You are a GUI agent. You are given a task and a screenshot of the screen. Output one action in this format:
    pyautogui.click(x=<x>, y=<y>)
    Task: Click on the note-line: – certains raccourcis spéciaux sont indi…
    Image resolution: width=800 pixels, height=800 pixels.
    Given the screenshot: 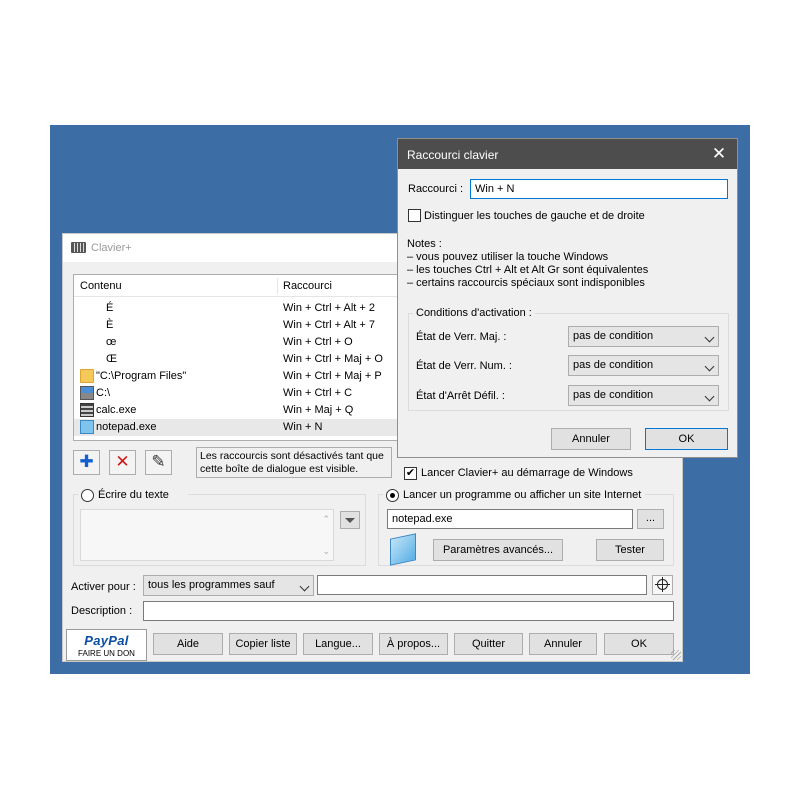 What is the action you would take?
    pyautogui.click(x=526, y=283)
    